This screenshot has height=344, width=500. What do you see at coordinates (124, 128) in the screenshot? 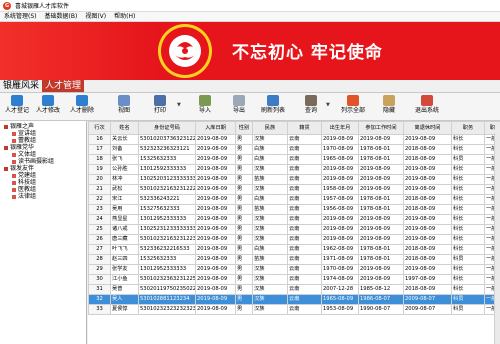
I see `column-header: 姓名` at bounding box center [124, 128].